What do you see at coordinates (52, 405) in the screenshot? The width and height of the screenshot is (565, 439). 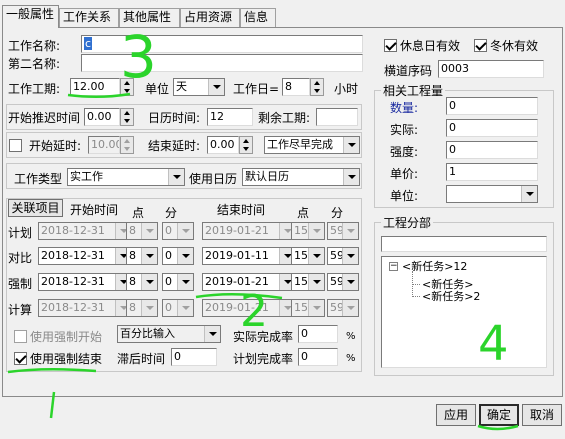 I see `annotation-1-stroke` at bounding box center [52, 405].